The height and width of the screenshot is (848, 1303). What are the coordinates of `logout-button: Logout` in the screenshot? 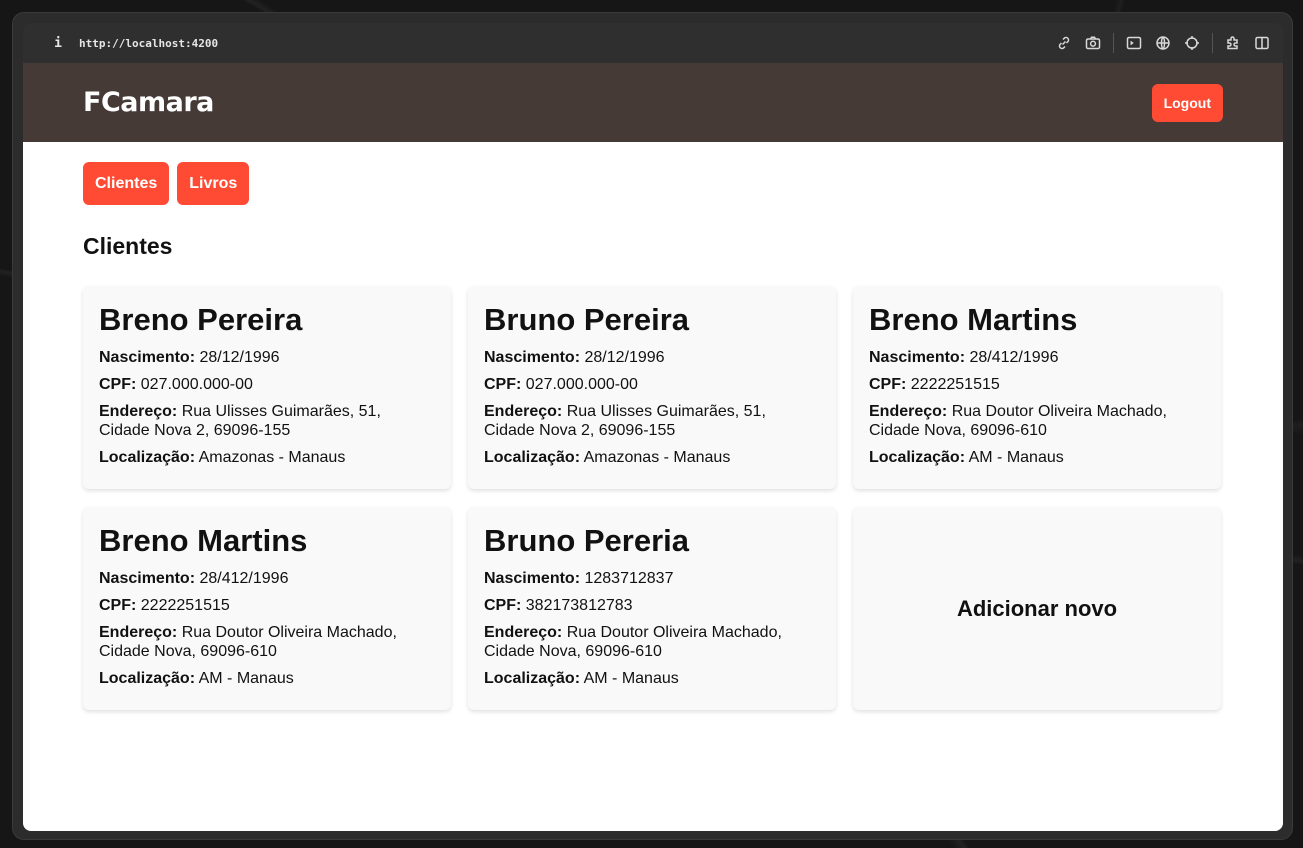 It's located at (1187, 102).